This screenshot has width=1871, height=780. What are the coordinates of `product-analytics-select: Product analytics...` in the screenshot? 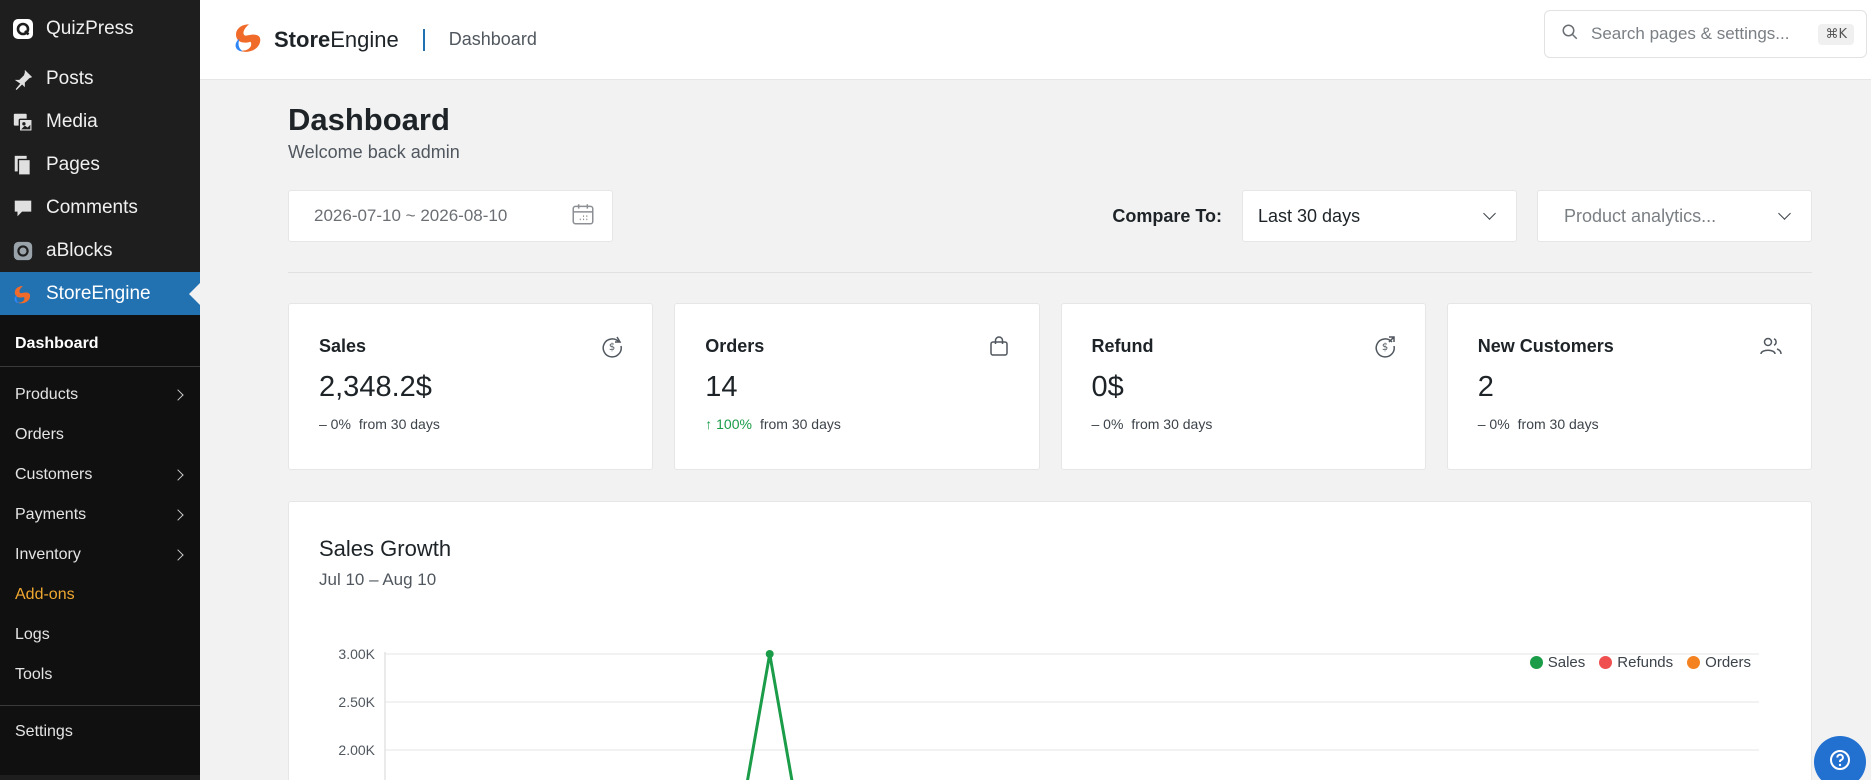 It's located at (1674, 216).